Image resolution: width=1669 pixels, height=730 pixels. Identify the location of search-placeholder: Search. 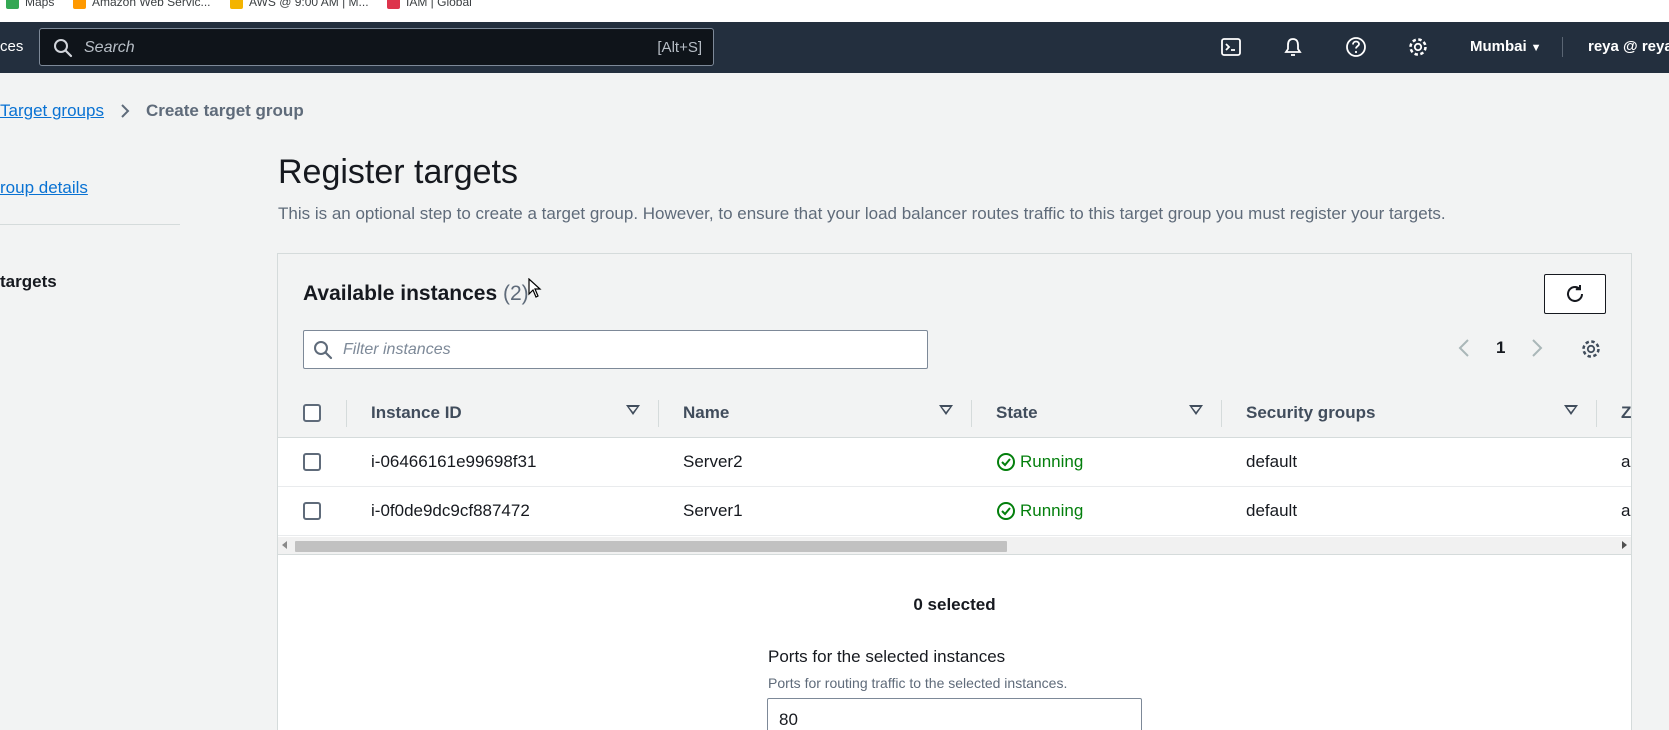
(109, 47).